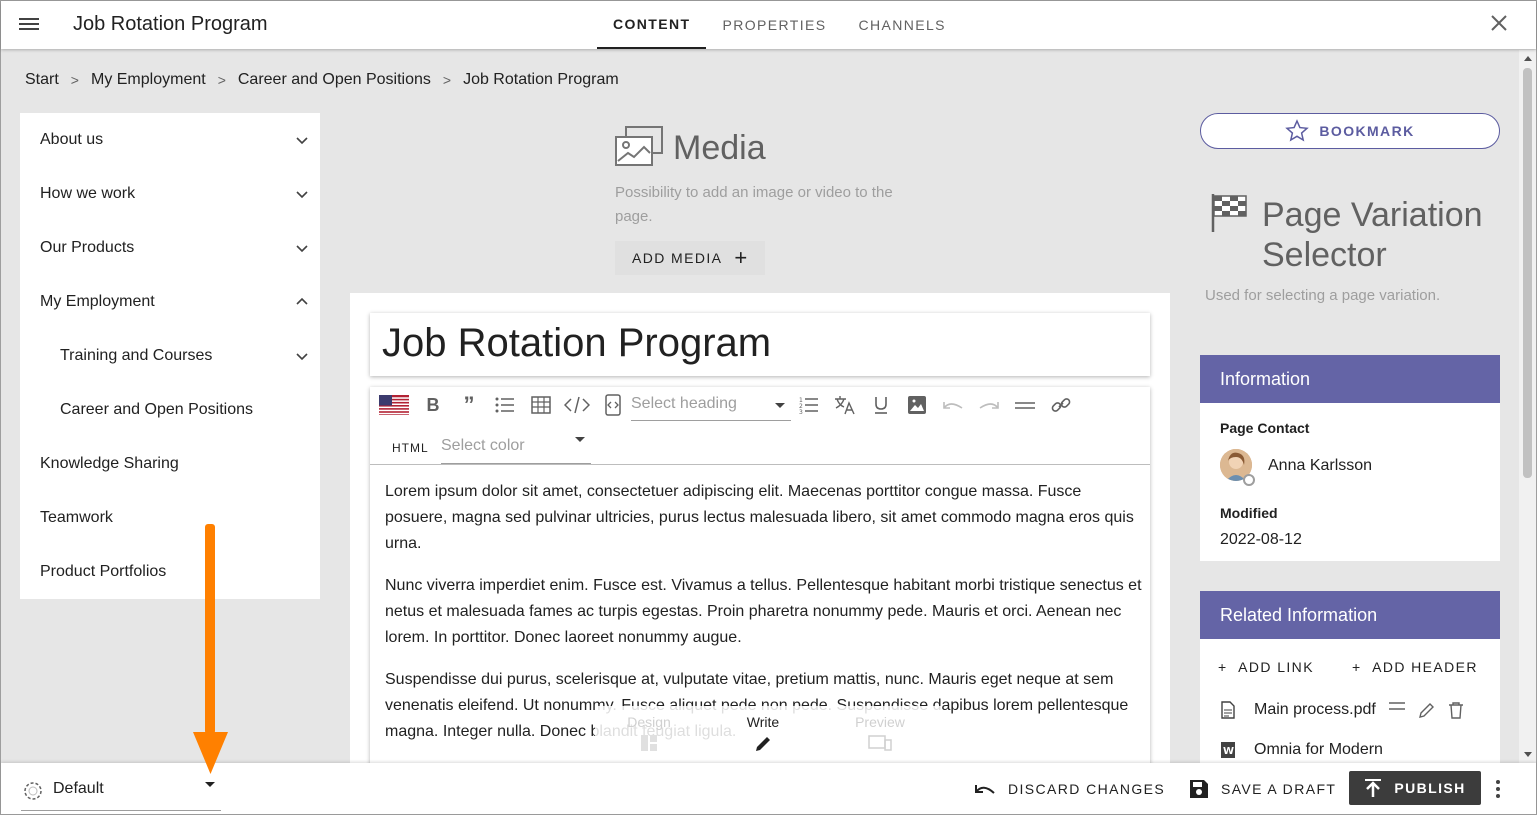 This screenshot has width=1537, height=815. Describe the element at coordinates (42, 80) in the screenshot. I see `breadcrumb-item-start: Start` at that location.